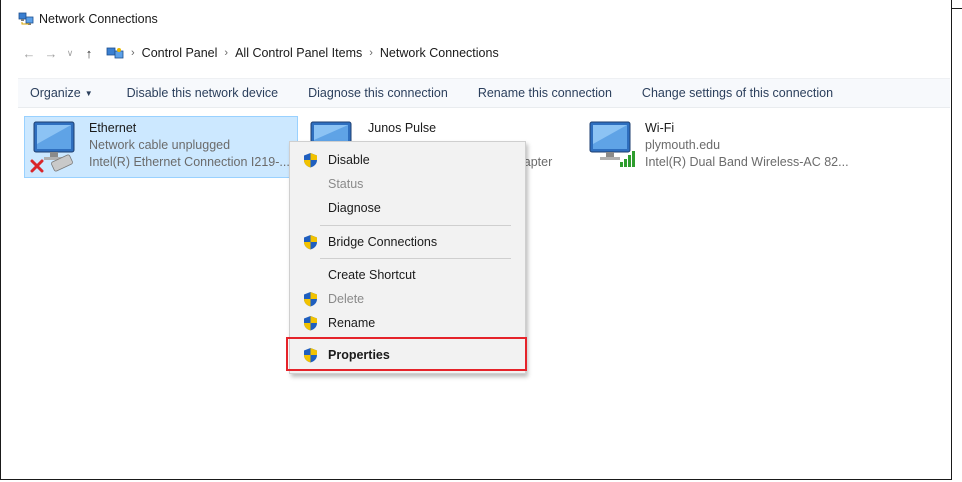 The width and height of the screenshot is (962, 482). What do you see at coordinates (26, 18) in the screenshot?
I see `network-connections-icon` at bounding box center [26, 18].